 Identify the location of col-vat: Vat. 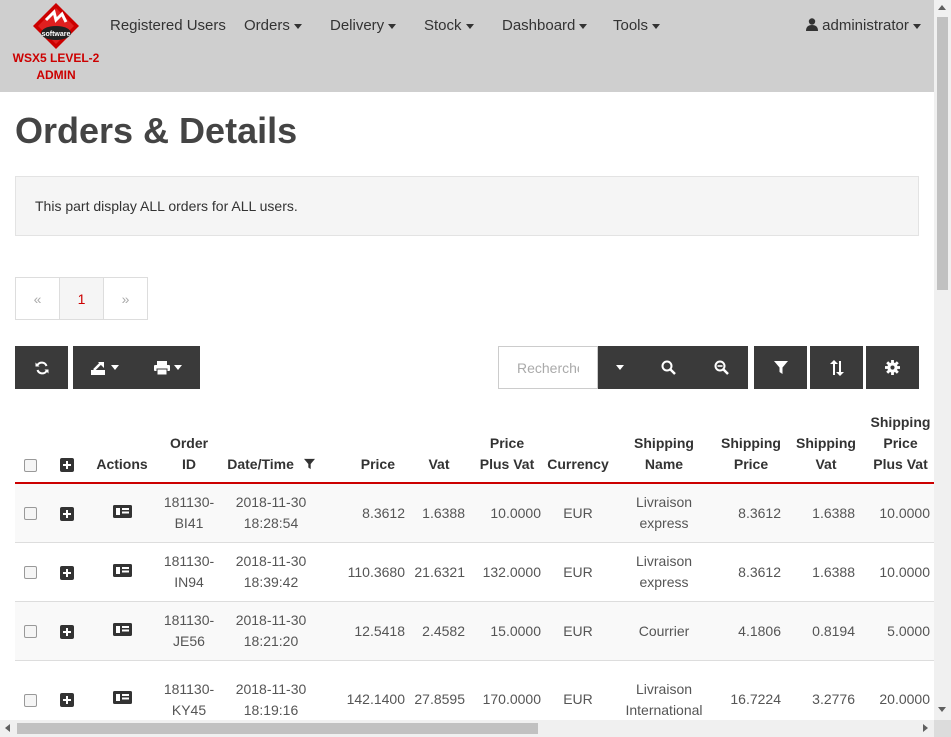
(439, 445).